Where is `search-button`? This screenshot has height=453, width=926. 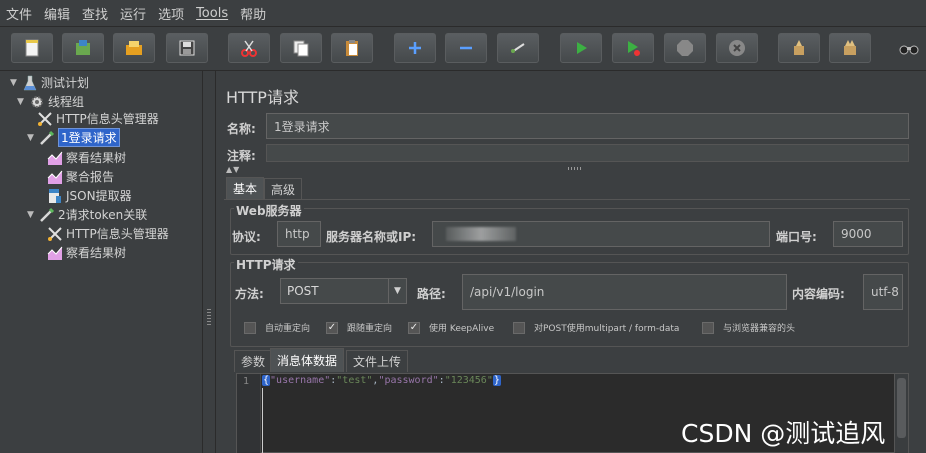 search-button is located at coordinates (909, 48).